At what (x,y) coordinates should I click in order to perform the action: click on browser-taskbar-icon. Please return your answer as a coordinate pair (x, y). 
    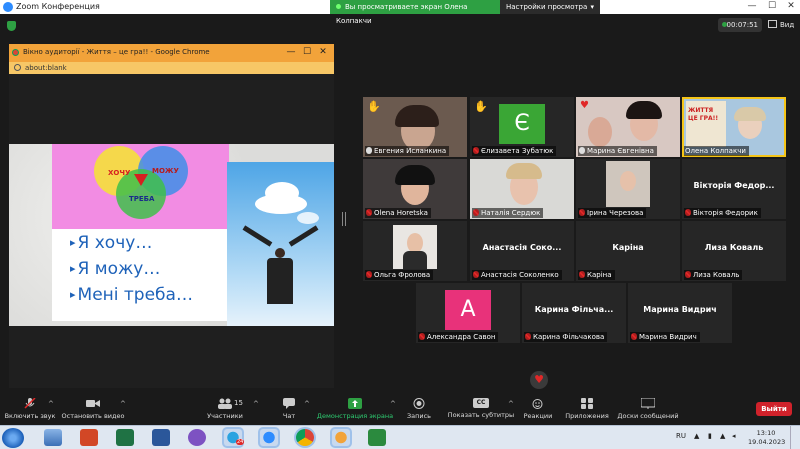
    Looking at the image, I should click on (341, 437).